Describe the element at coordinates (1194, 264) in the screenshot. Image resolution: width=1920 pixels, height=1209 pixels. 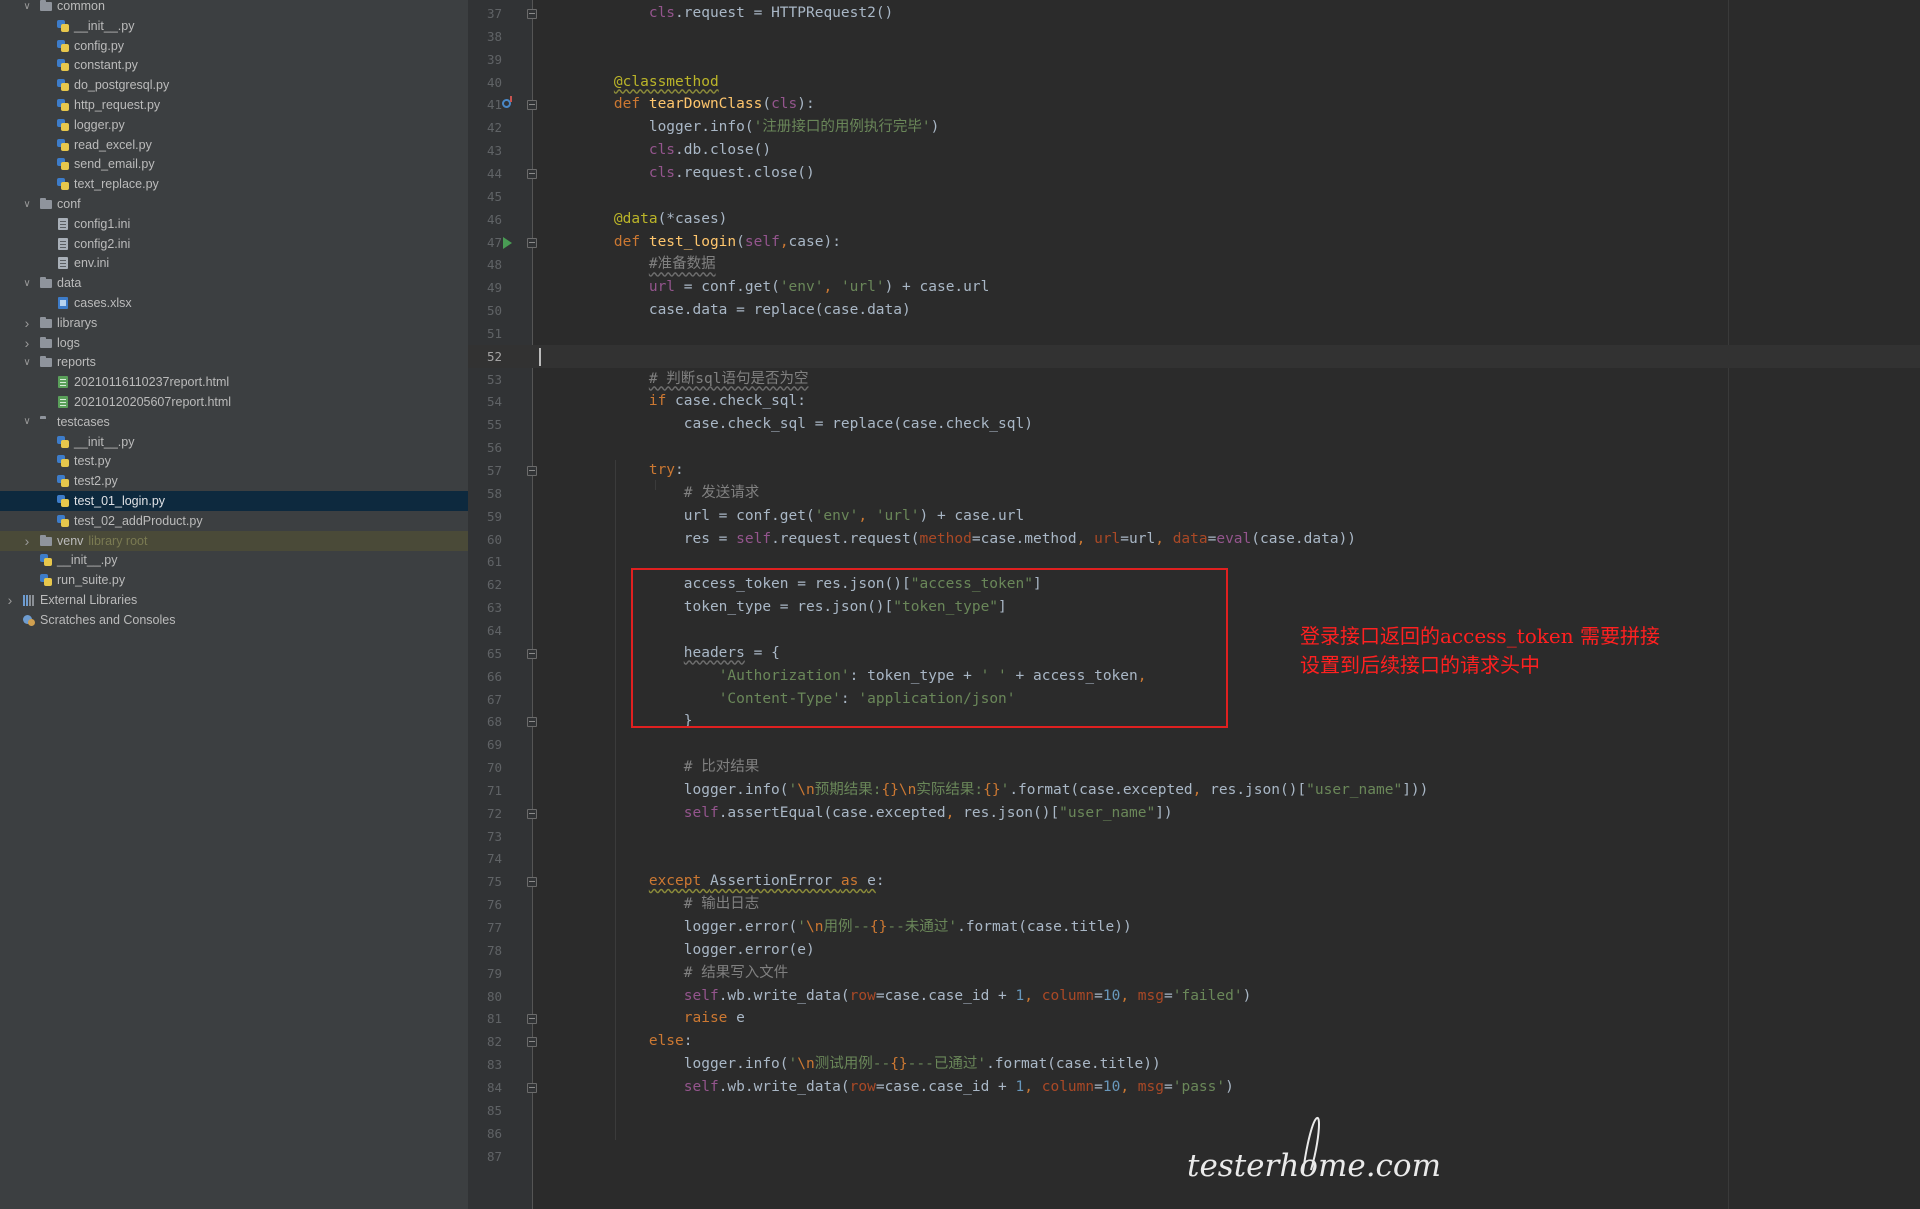
I see `code-line: 48 #准备数据` at that location.